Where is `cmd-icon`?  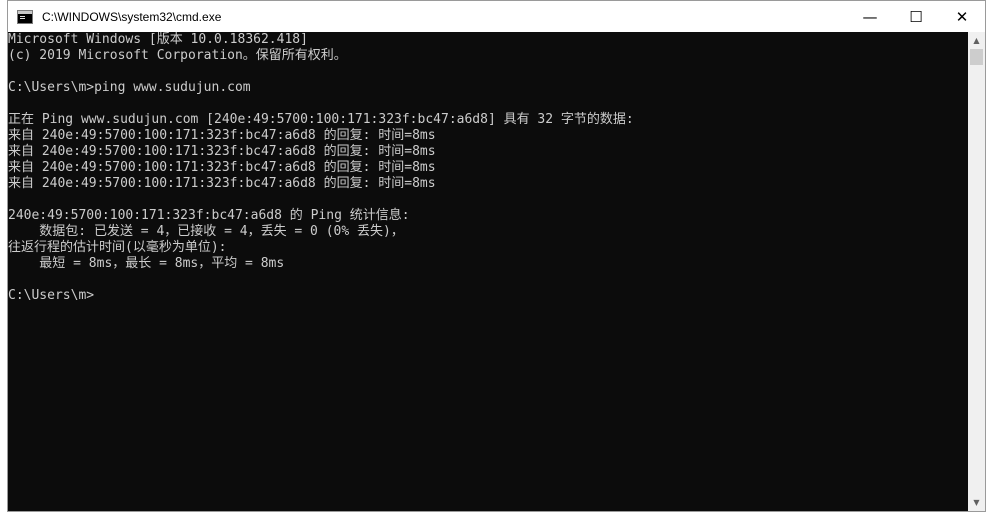
cmd-icon is located at coordinates (25, 16).